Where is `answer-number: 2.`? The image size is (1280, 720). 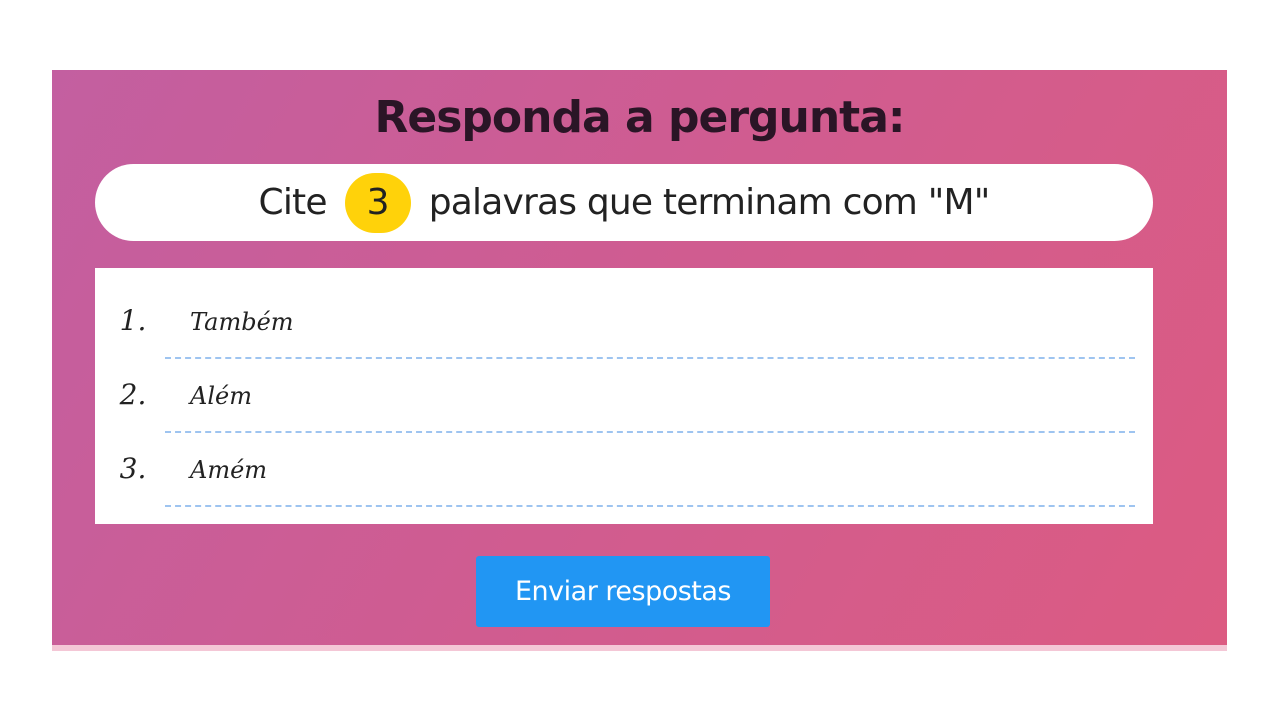
answer-number: 2. is located at coordinates (133, 394).